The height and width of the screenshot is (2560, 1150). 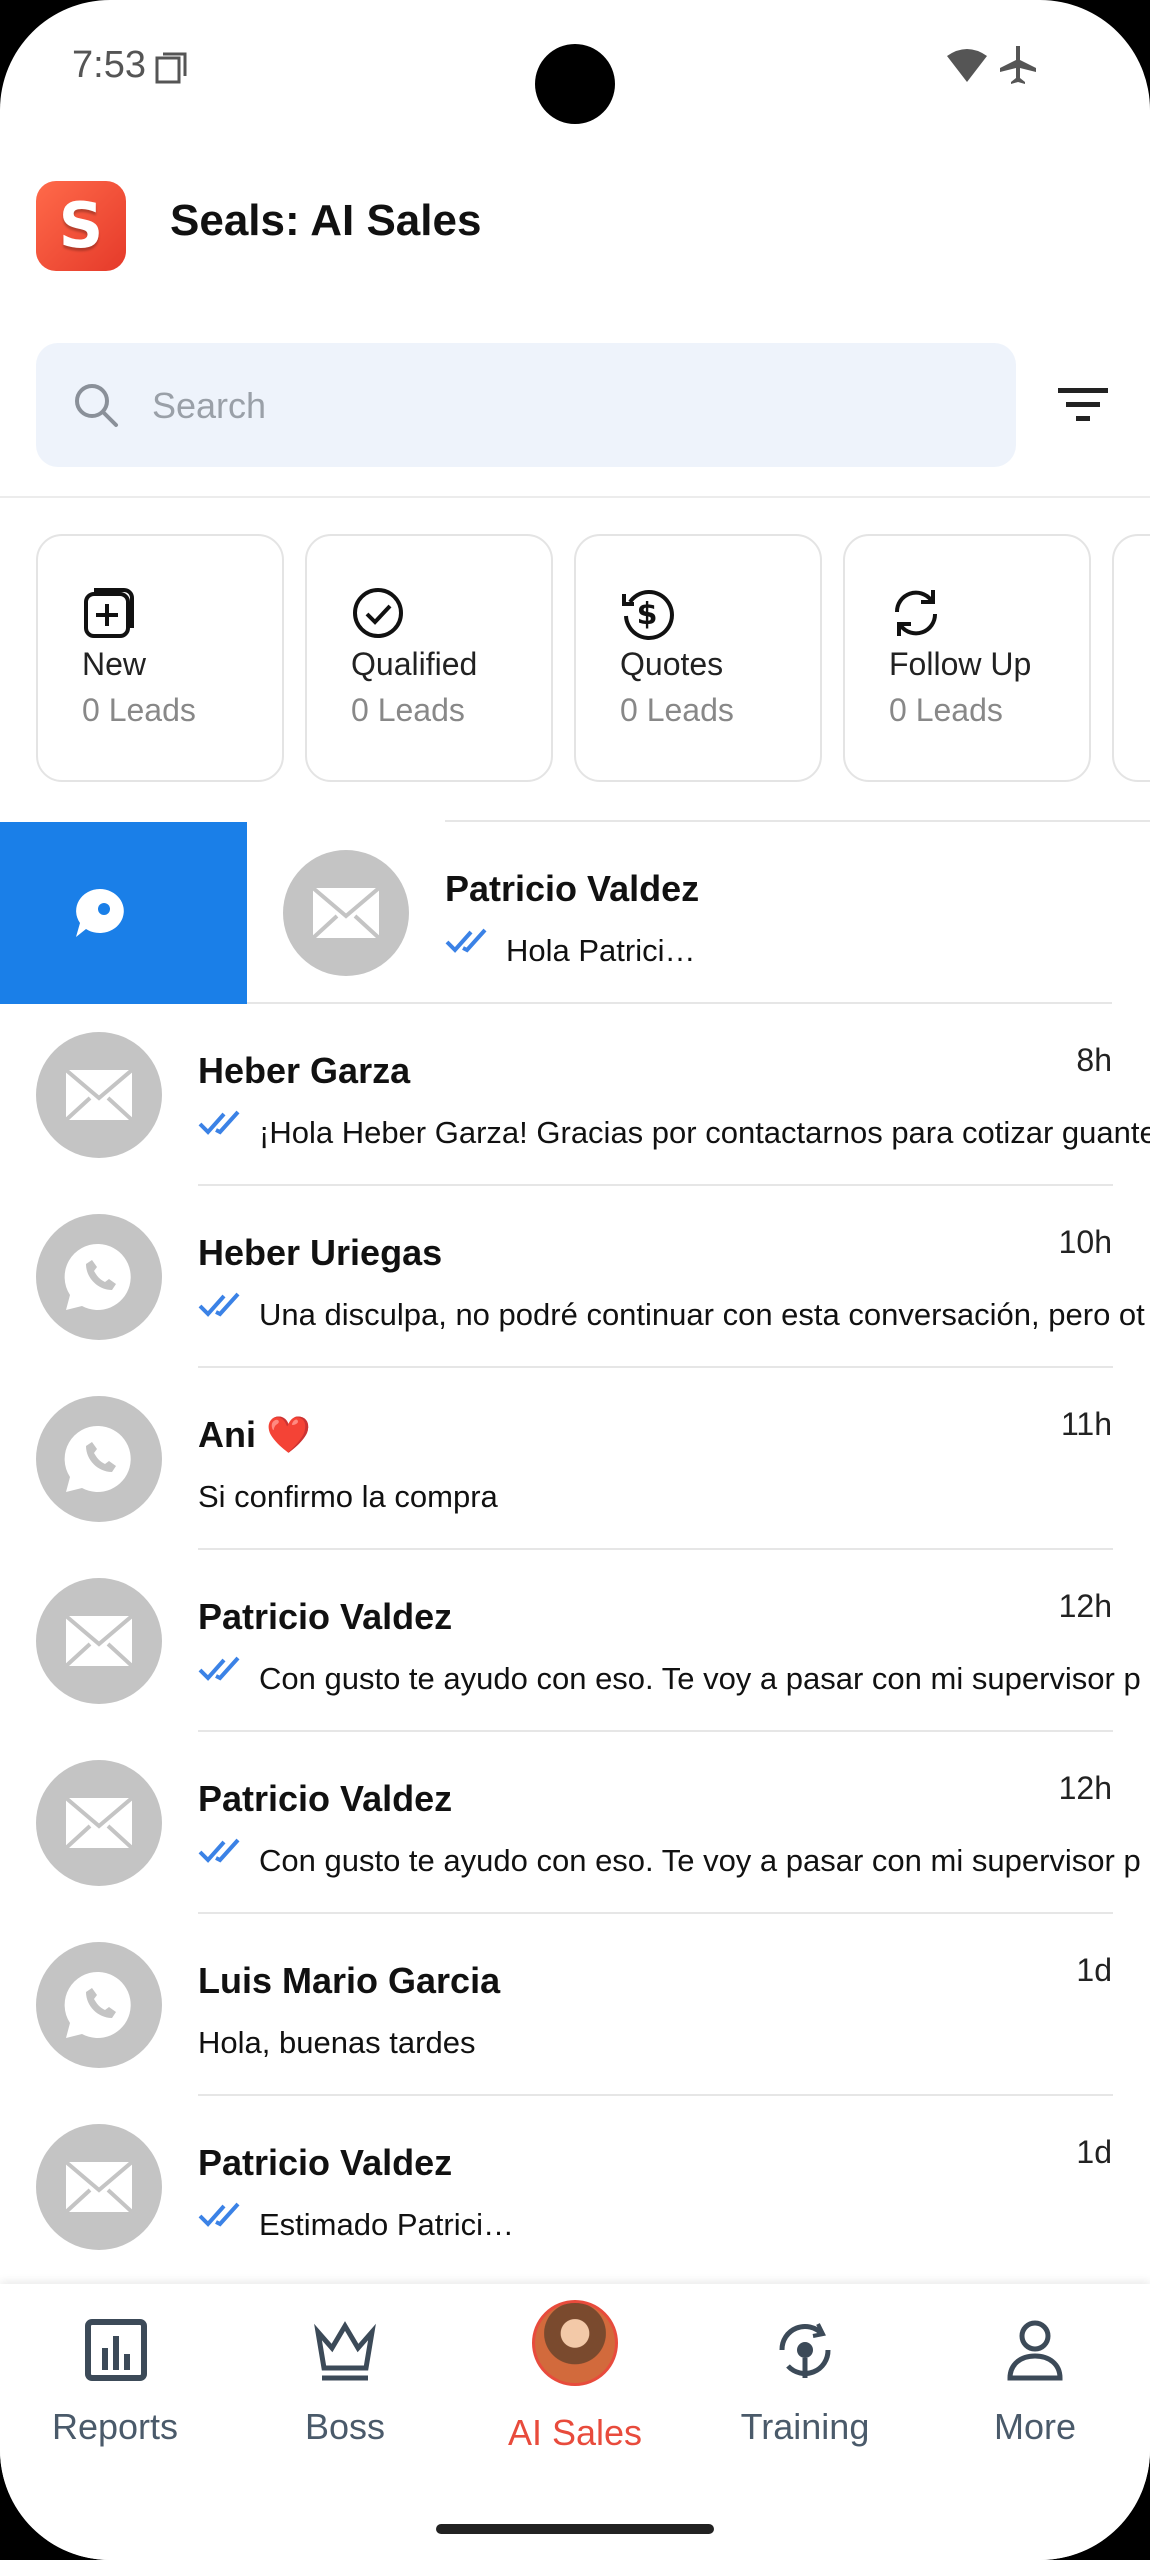 What do you see at coordinates (805, 2350) in the screenshot?
I see `target-sync-icon` at bounding box center [805, 2350].